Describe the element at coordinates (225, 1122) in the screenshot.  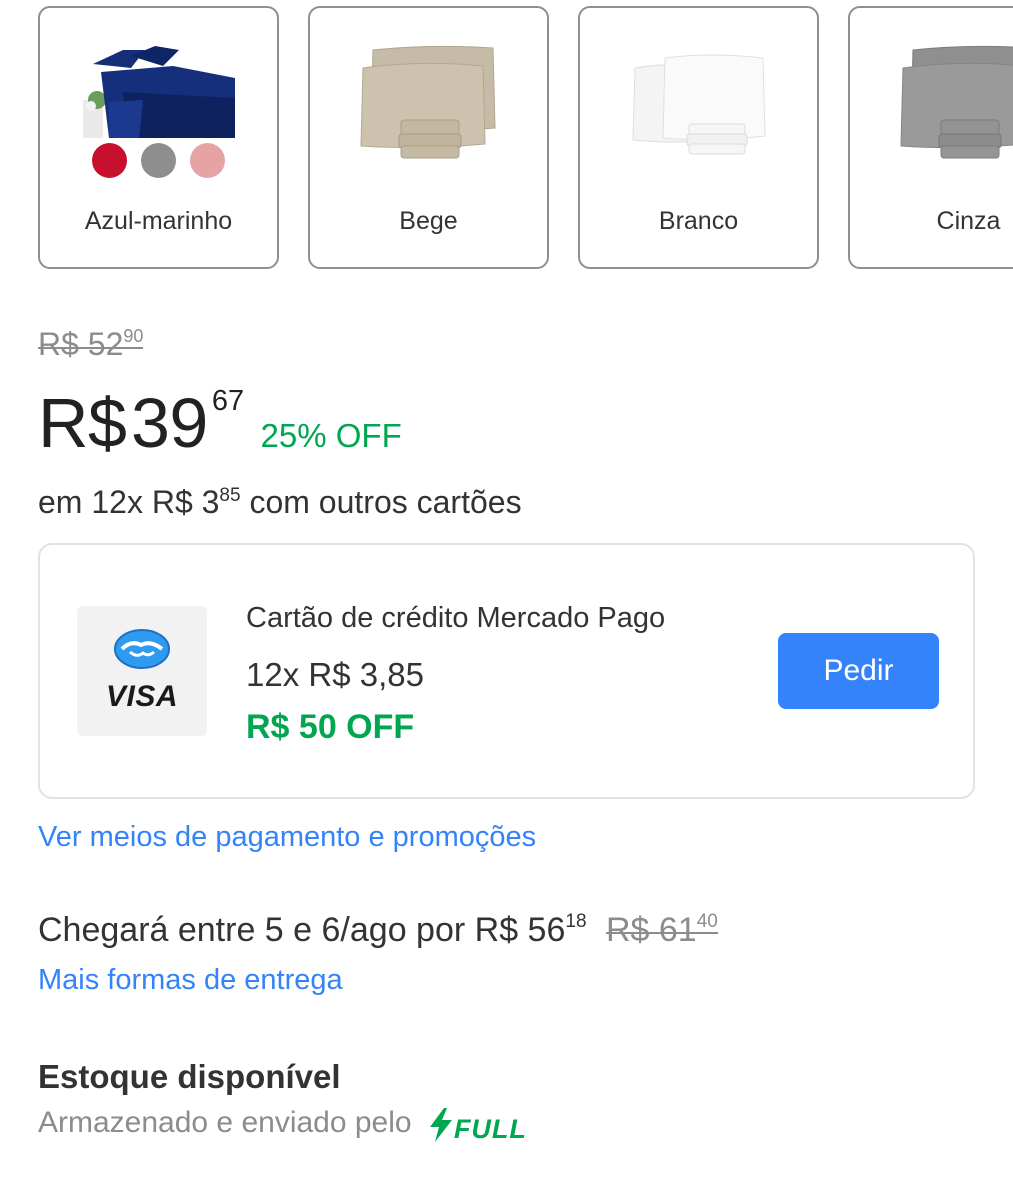
I see `stock-subtitle-text: Armazenado e enviado pelo` at that location.